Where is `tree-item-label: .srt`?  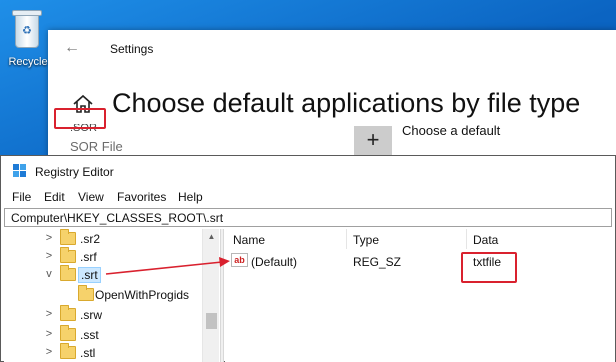 tree-item-label: .srt is located at coordinates (89, 275).